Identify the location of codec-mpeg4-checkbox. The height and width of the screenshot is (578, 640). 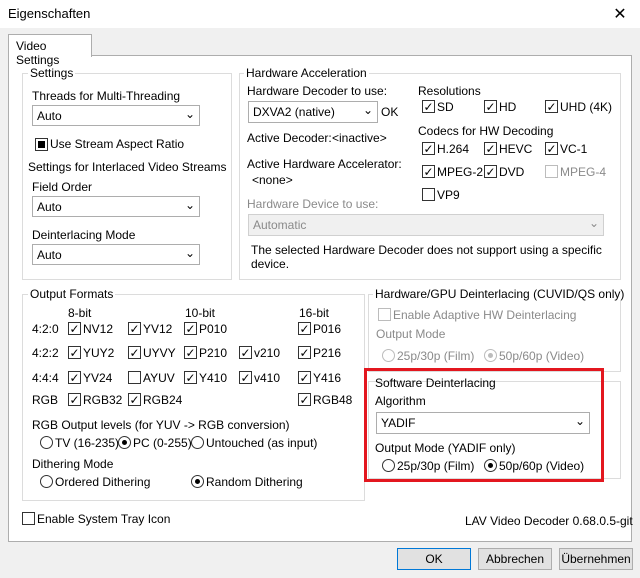
(551, 171).